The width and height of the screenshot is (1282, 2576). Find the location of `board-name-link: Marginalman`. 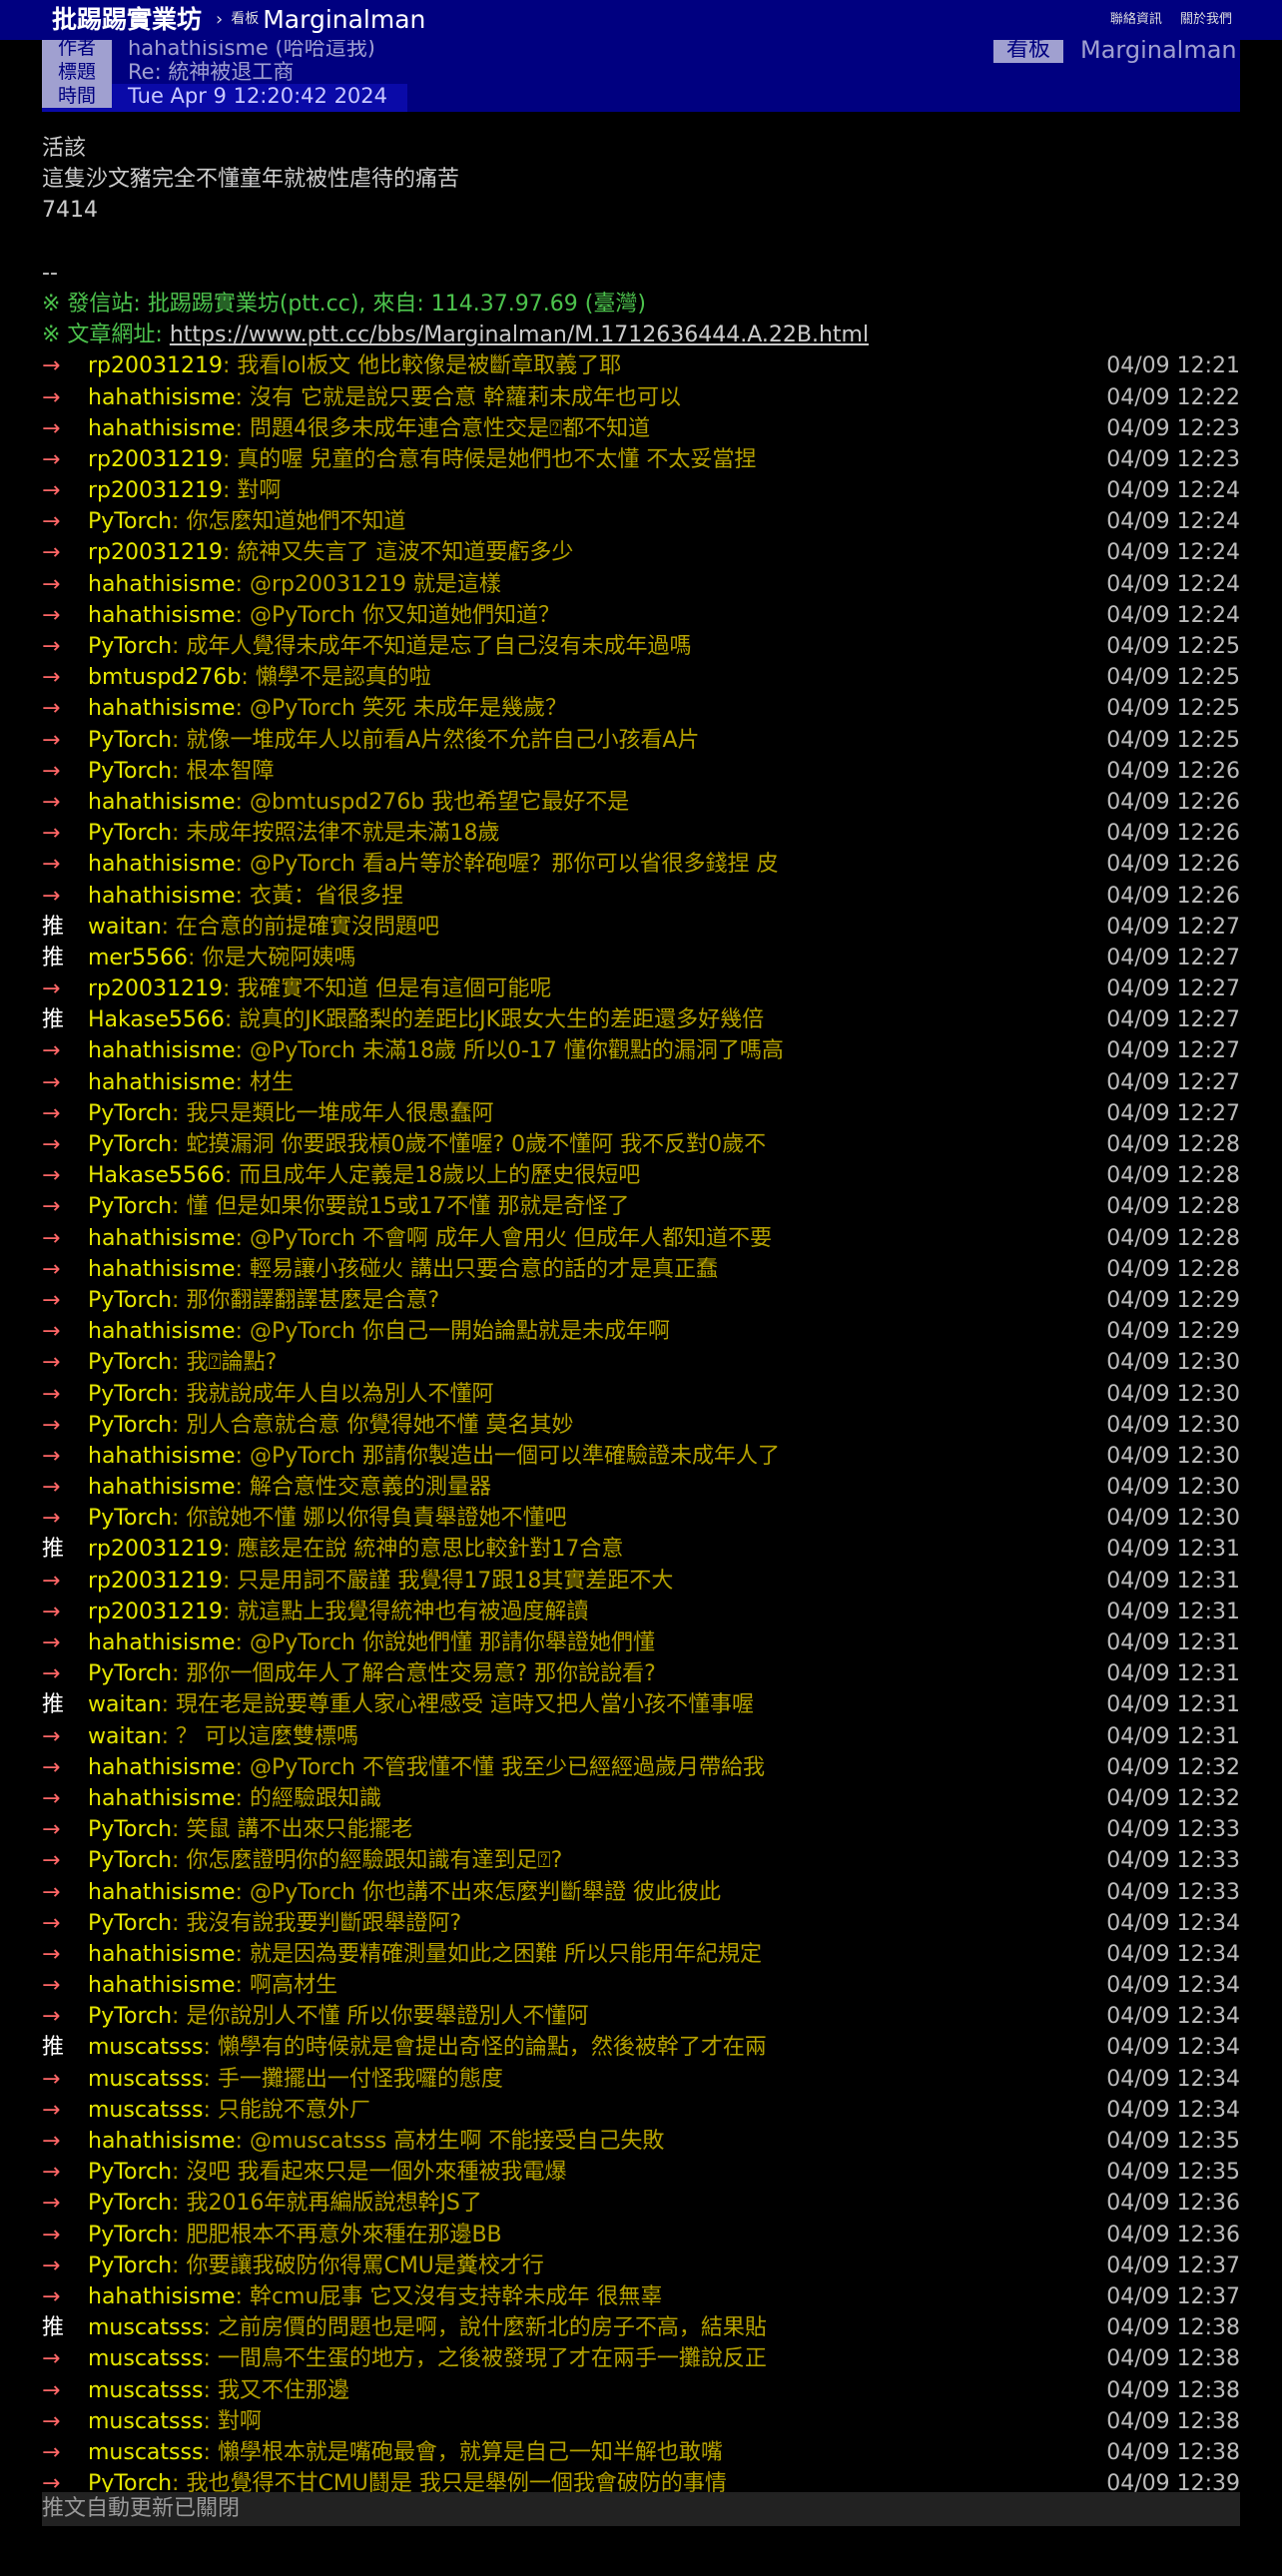

board-name-link: Marginalman is located at coordinates (344, 19).